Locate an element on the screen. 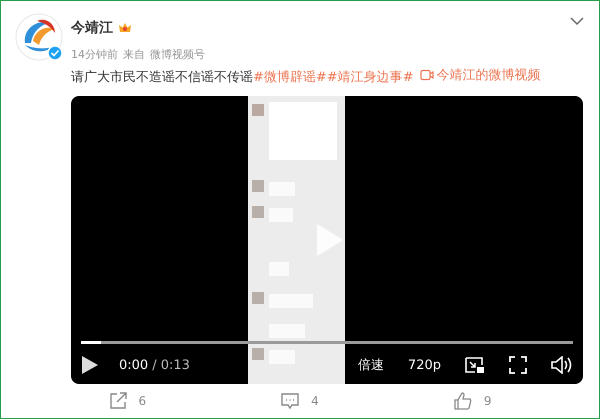 This screenshot has width=600, height=419. action-count: 9 is located at coordinates (488, 401).